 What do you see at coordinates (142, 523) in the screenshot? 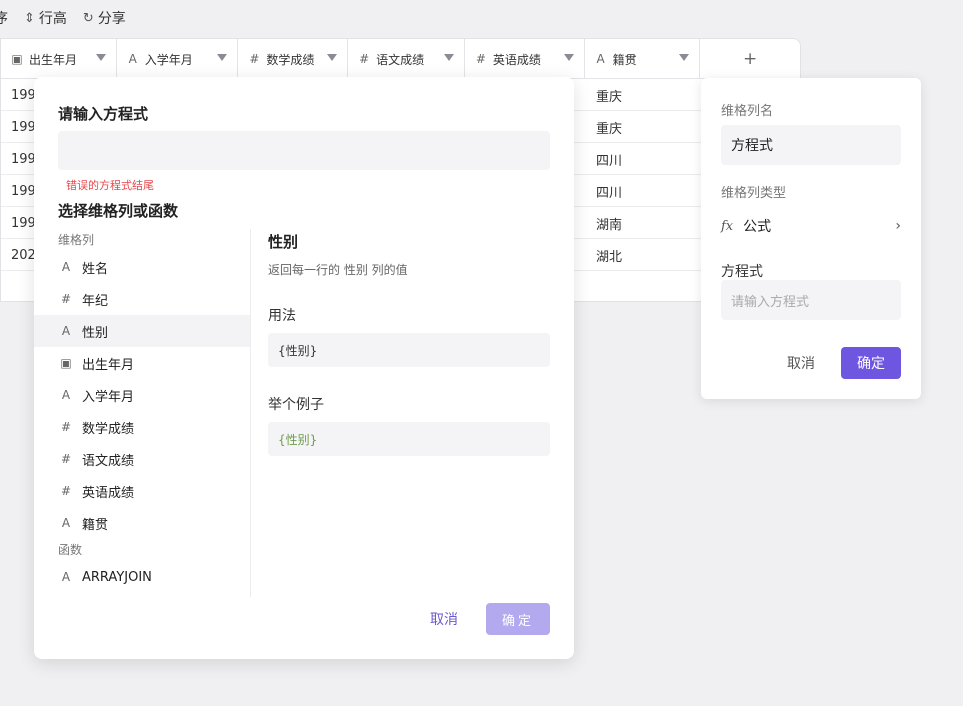
I see `list-item-native: A 籍贯` at bounding box center [142, 523].